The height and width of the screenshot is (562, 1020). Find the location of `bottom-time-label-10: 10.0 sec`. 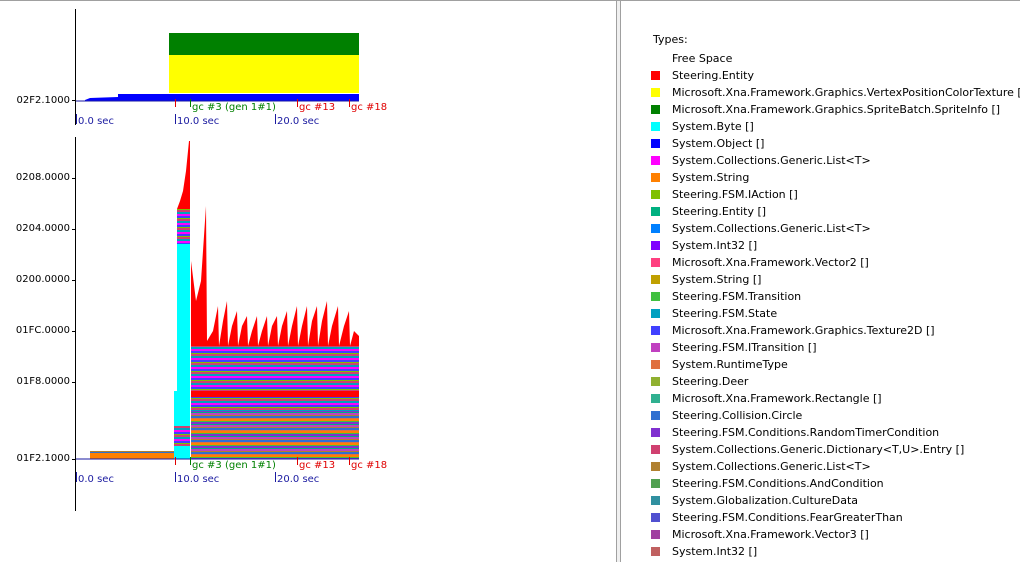

bottom-time-label-10: 10.0 sec is located at coordinates (198, 479).